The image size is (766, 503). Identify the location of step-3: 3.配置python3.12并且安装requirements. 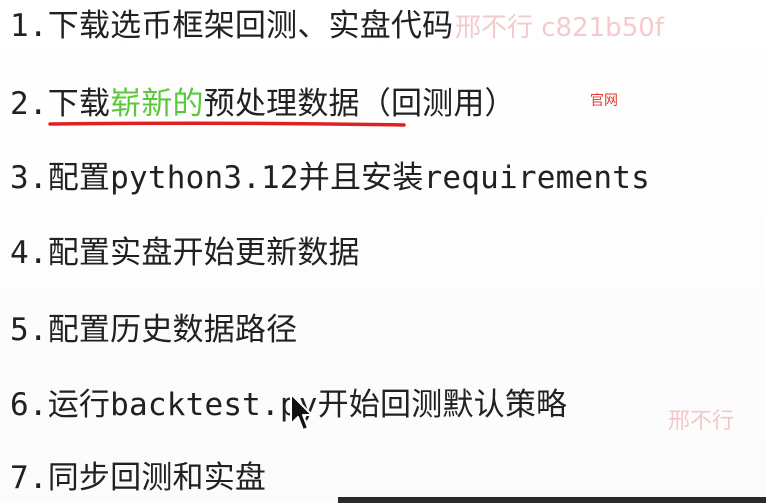
(330, 178).